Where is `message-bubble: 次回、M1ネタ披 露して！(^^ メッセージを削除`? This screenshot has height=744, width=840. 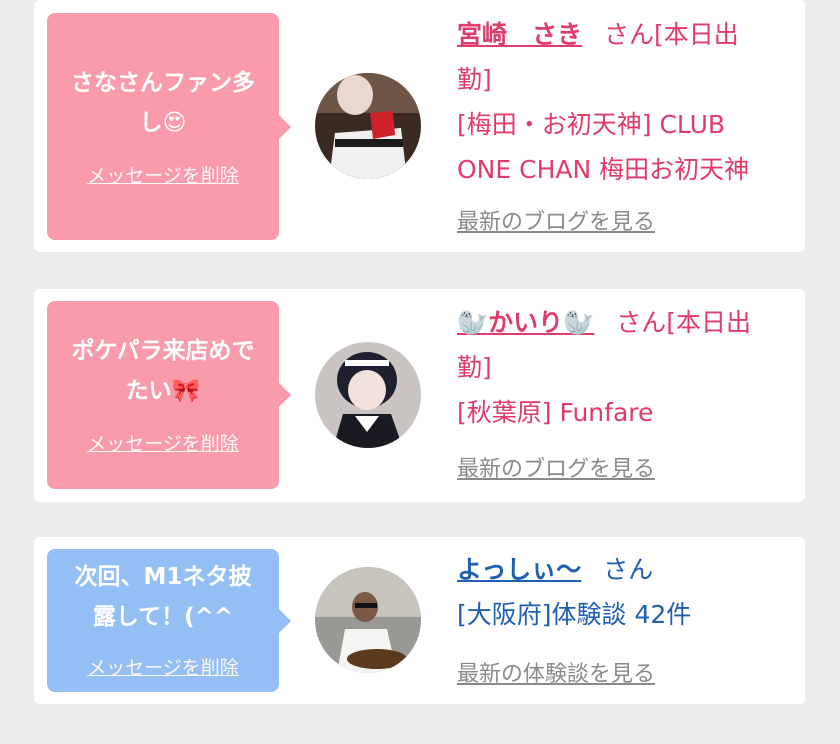 message-bubble: 次回、M1ネタ披 露して！(^^ メッセージを削除 is located at coordinates (169, 620).